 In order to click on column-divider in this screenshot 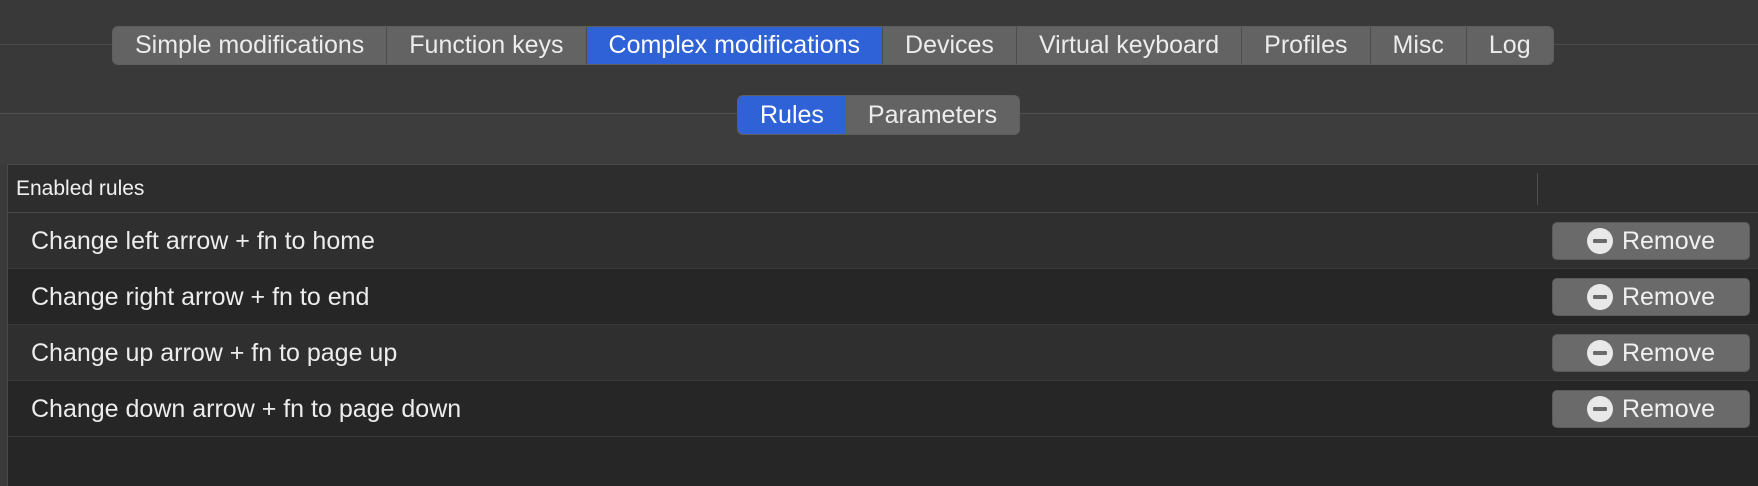, I will do `click(1537, 189)`.